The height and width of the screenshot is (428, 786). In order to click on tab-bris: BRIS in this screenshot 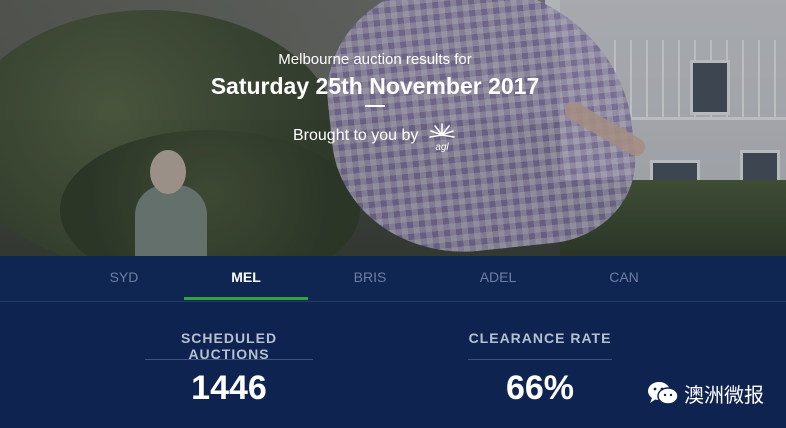, I will do `click(370, 279)`.